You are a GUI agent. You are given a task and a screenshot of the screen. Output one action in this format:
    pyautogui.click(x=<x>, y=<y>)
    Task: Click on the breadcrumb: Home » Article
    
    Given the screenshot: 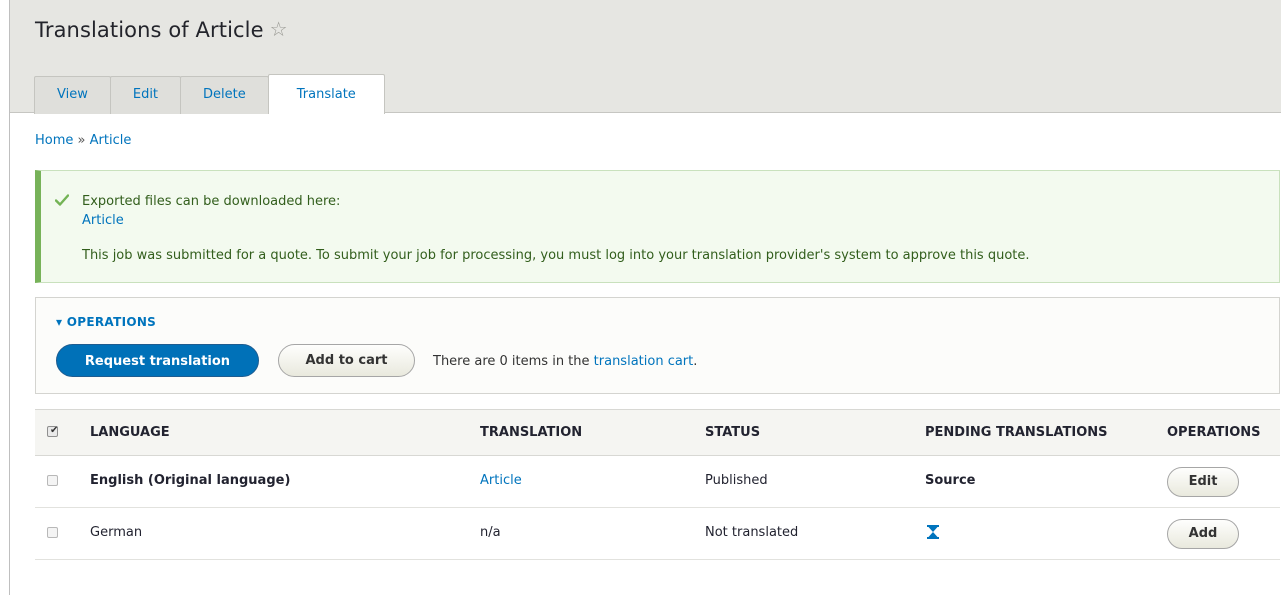 What is the action you would take?
    pyautogui.click(x=83, y=140)
    